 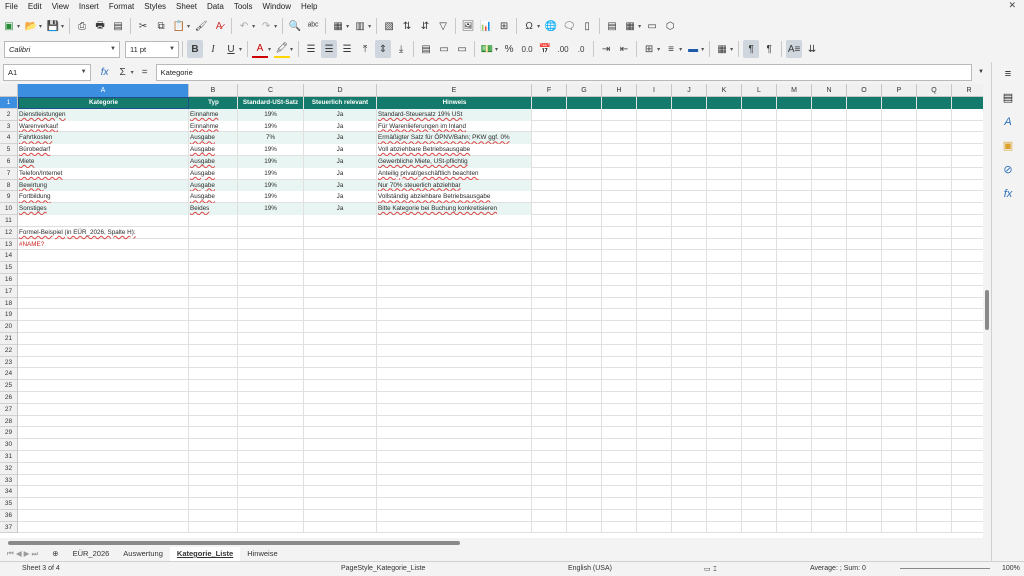 I want to click on cell-G4, so click(x=584, y=138).